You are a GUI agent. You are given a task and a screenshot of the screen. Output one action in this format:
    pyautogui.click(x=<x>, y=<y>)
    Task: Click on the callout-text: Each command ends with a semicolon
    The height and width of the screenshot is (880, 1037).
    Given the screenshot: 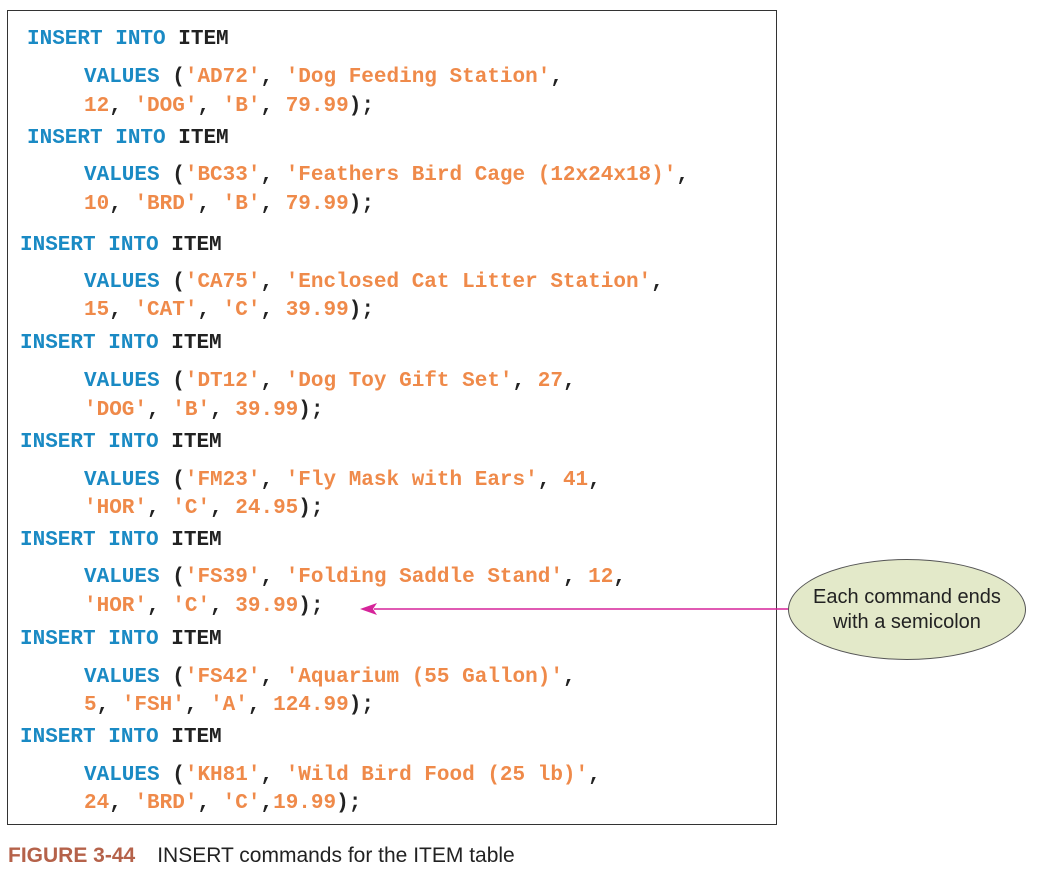 What is the action you would take?
    pyautogui.click(x=907, y=609)
    